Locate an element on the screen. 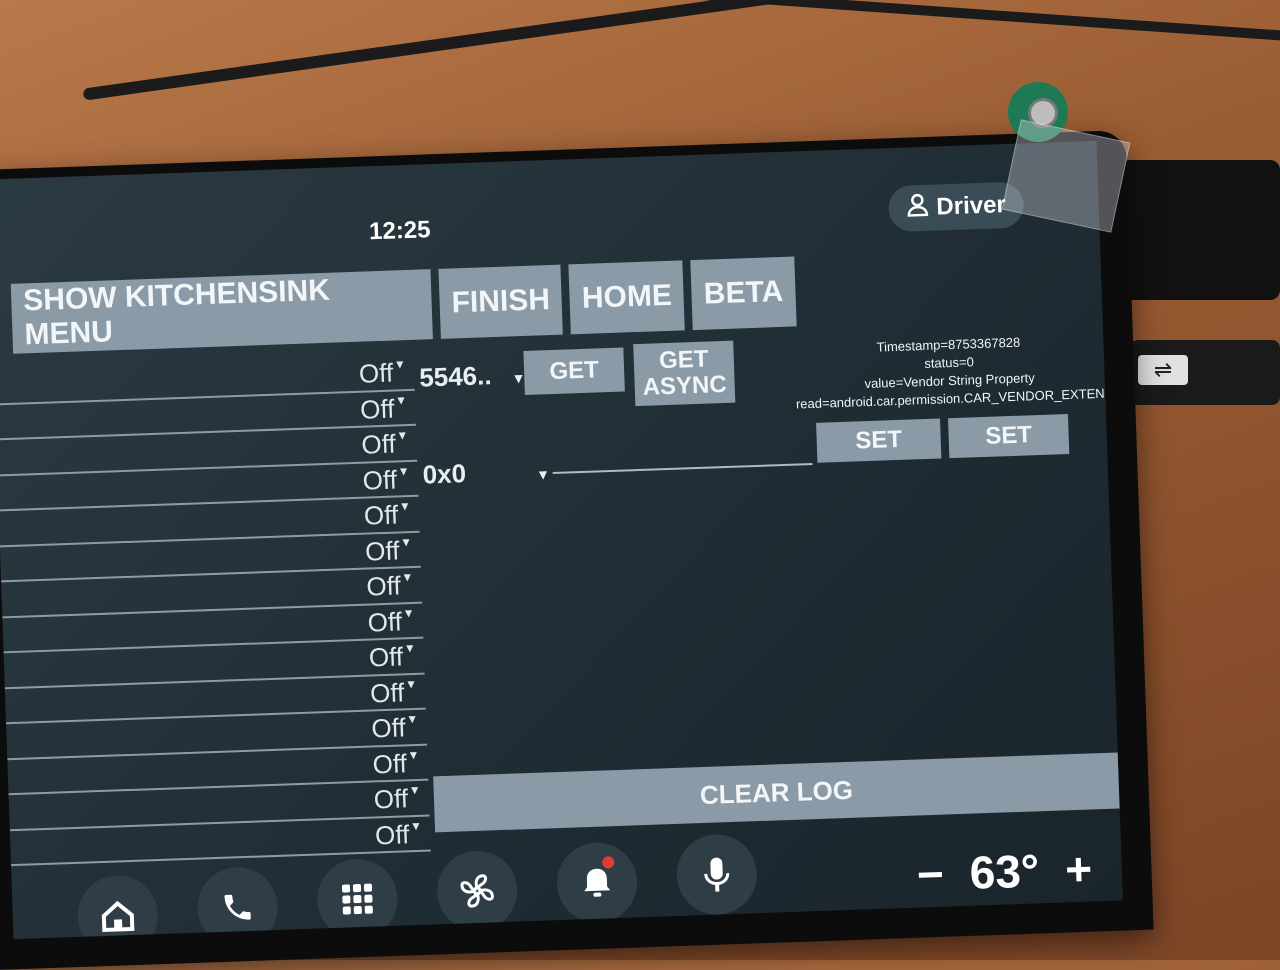  climate-control: − 63° + is located at coordinates (1004, 871).